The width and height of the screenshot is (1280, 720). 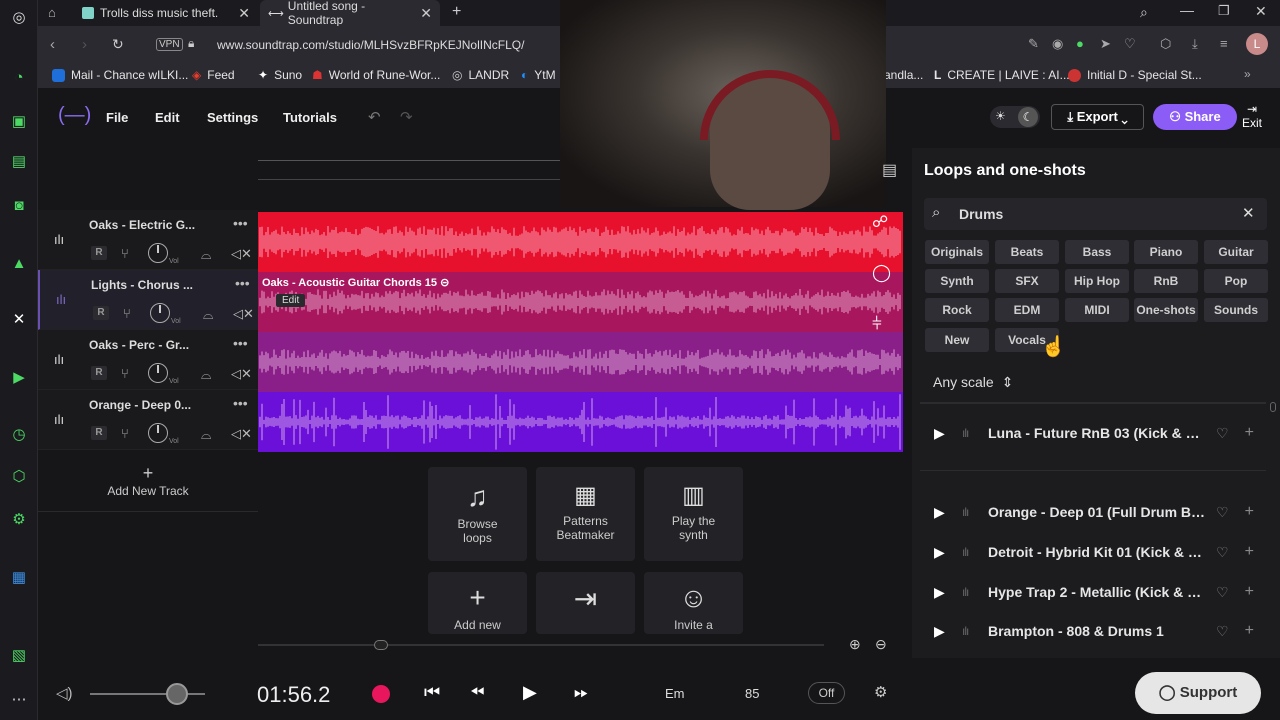 I want to click on menu-tutorials: Tutorials, so click(x=310, y=117).